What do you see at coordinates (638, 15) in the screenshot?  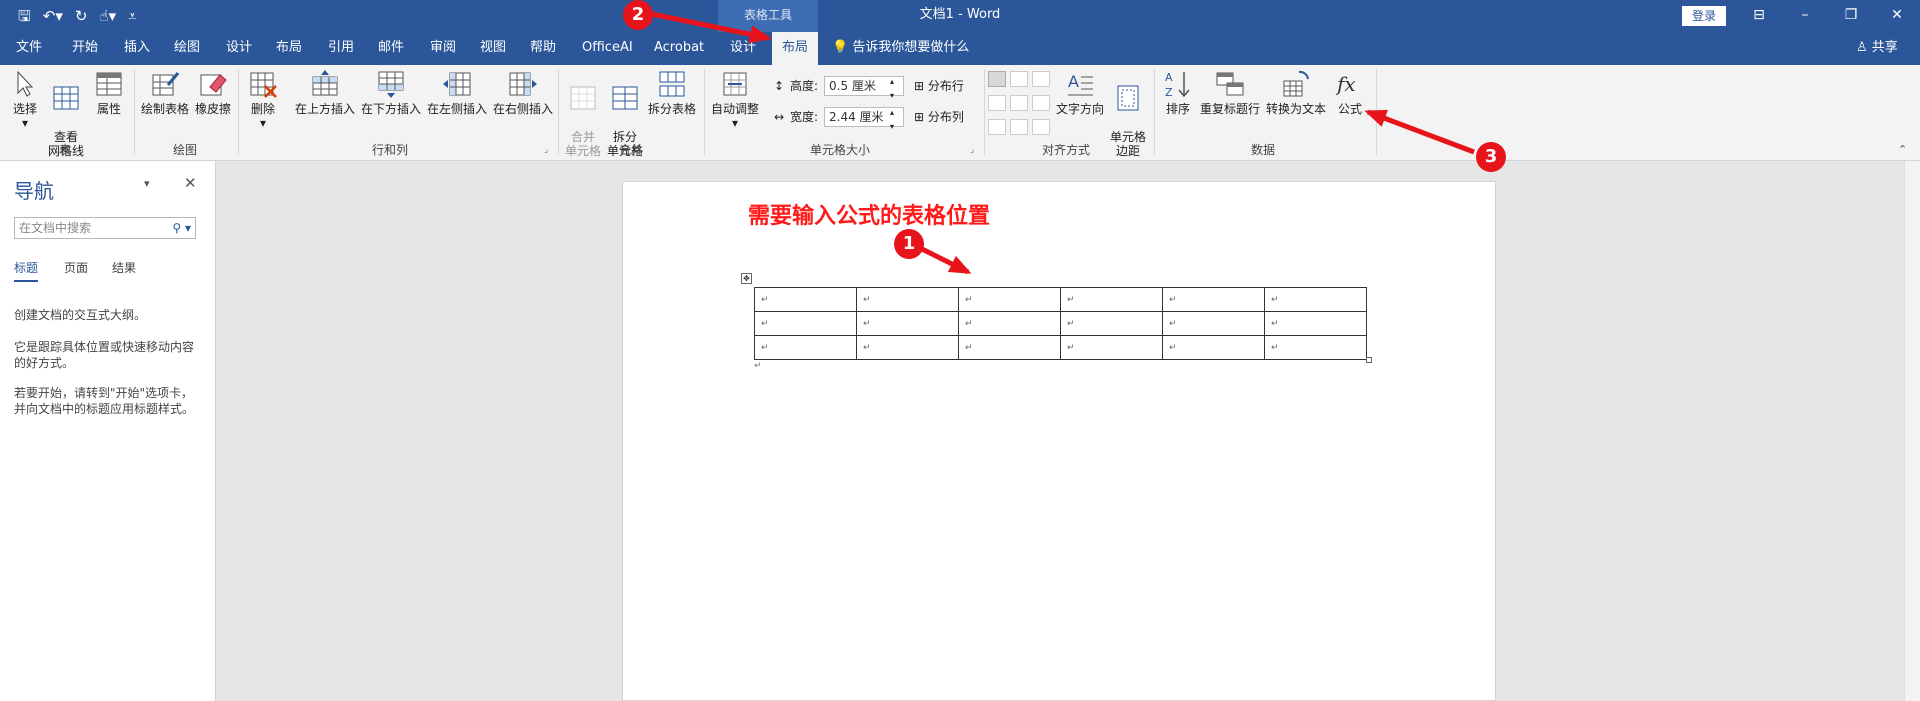 I see `annotation-badge-2: 2` at bounding box center [638, 15].